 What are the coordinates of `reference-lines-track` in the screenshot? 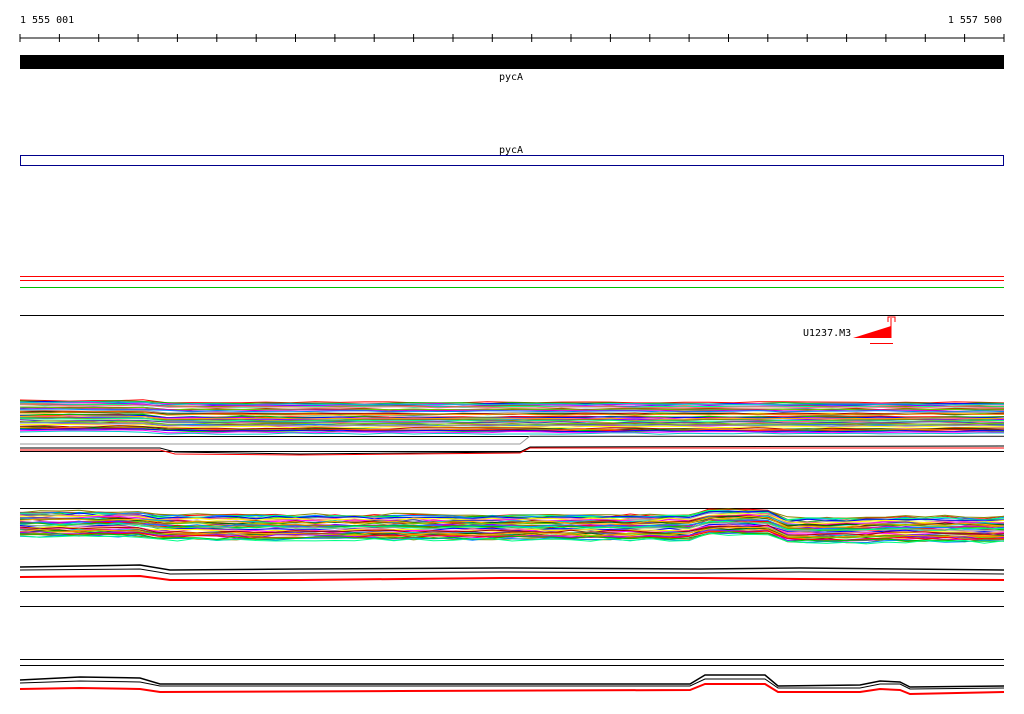 It's located at (512, 282).